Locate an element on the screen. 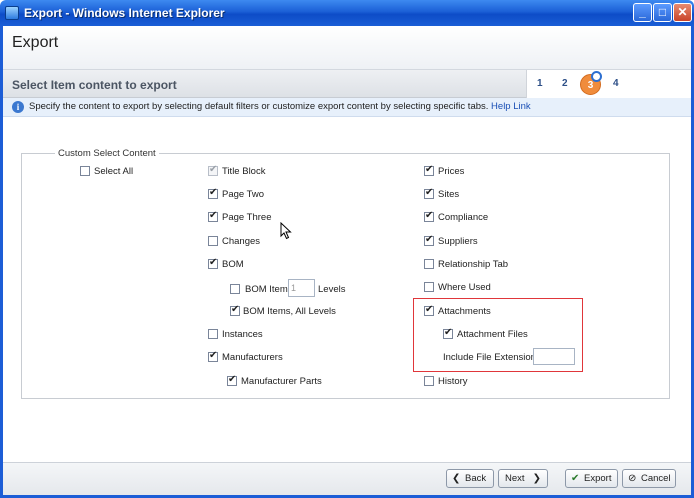 The width and height of the screenshot is (694, 498). step-4: 4 is located at coordinates (616, 83).